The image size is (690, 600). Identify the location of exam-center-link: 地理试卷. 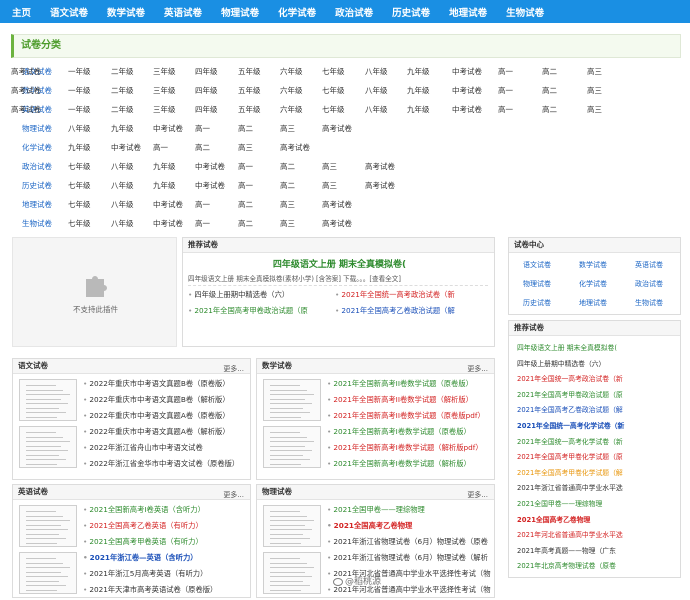
(593, 303).